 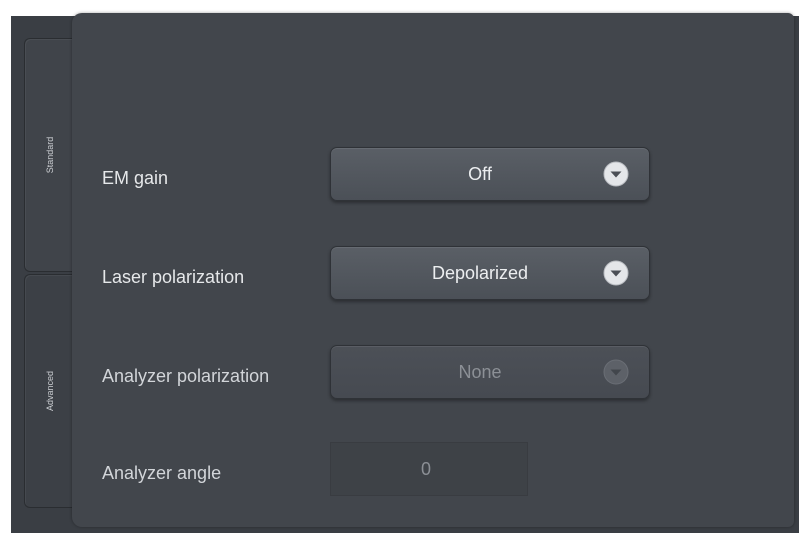 I want to click on analyzer-polarization-value: None, so click(x=480, y=372).